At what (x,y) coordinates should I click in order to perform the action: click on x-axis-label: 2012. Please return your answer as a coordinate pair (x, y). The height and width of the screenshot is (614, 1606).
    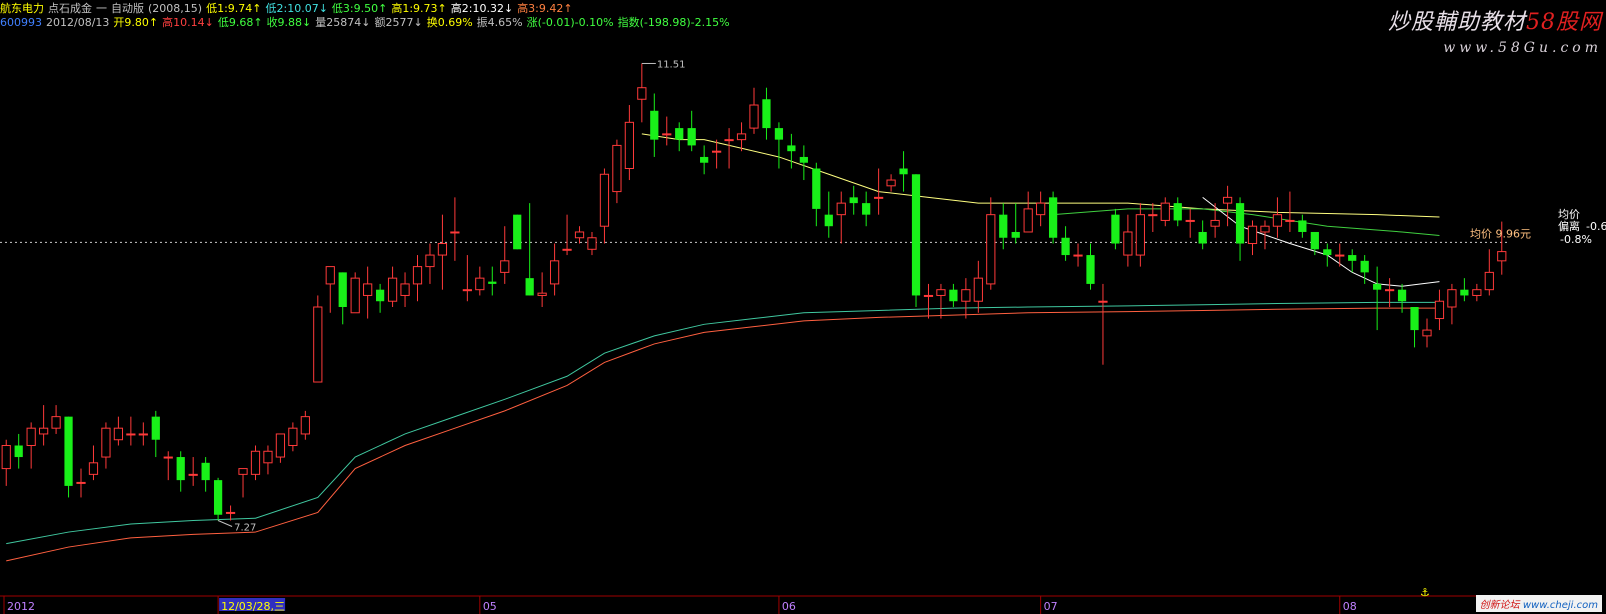
    Looking at the image, I should click on (21, 606).